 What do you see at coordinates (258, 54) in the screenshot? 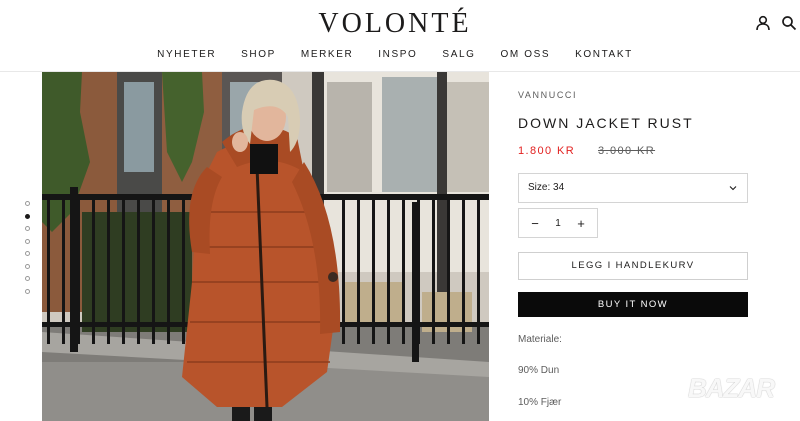
I see `nav-item-shop: SHOP` at bounding box center [258, 54].